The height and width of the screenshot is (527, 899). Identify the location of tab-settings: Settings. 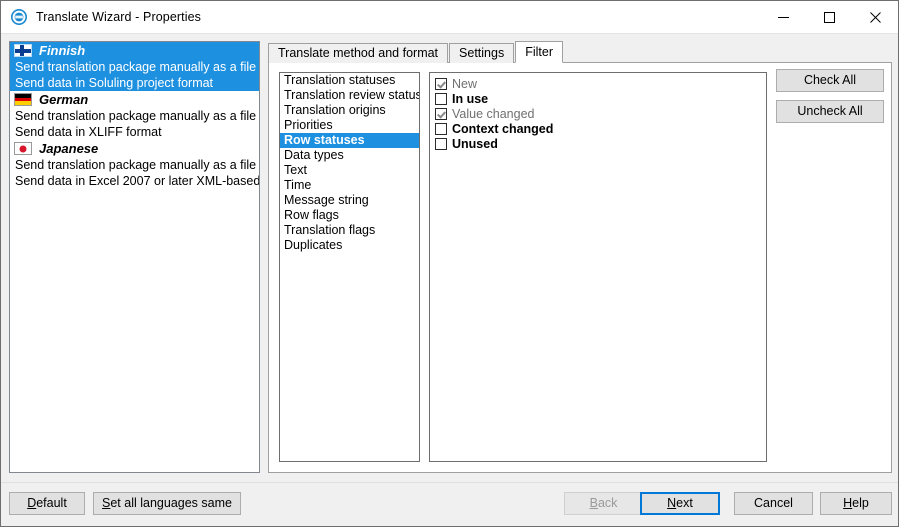
(482, 53).